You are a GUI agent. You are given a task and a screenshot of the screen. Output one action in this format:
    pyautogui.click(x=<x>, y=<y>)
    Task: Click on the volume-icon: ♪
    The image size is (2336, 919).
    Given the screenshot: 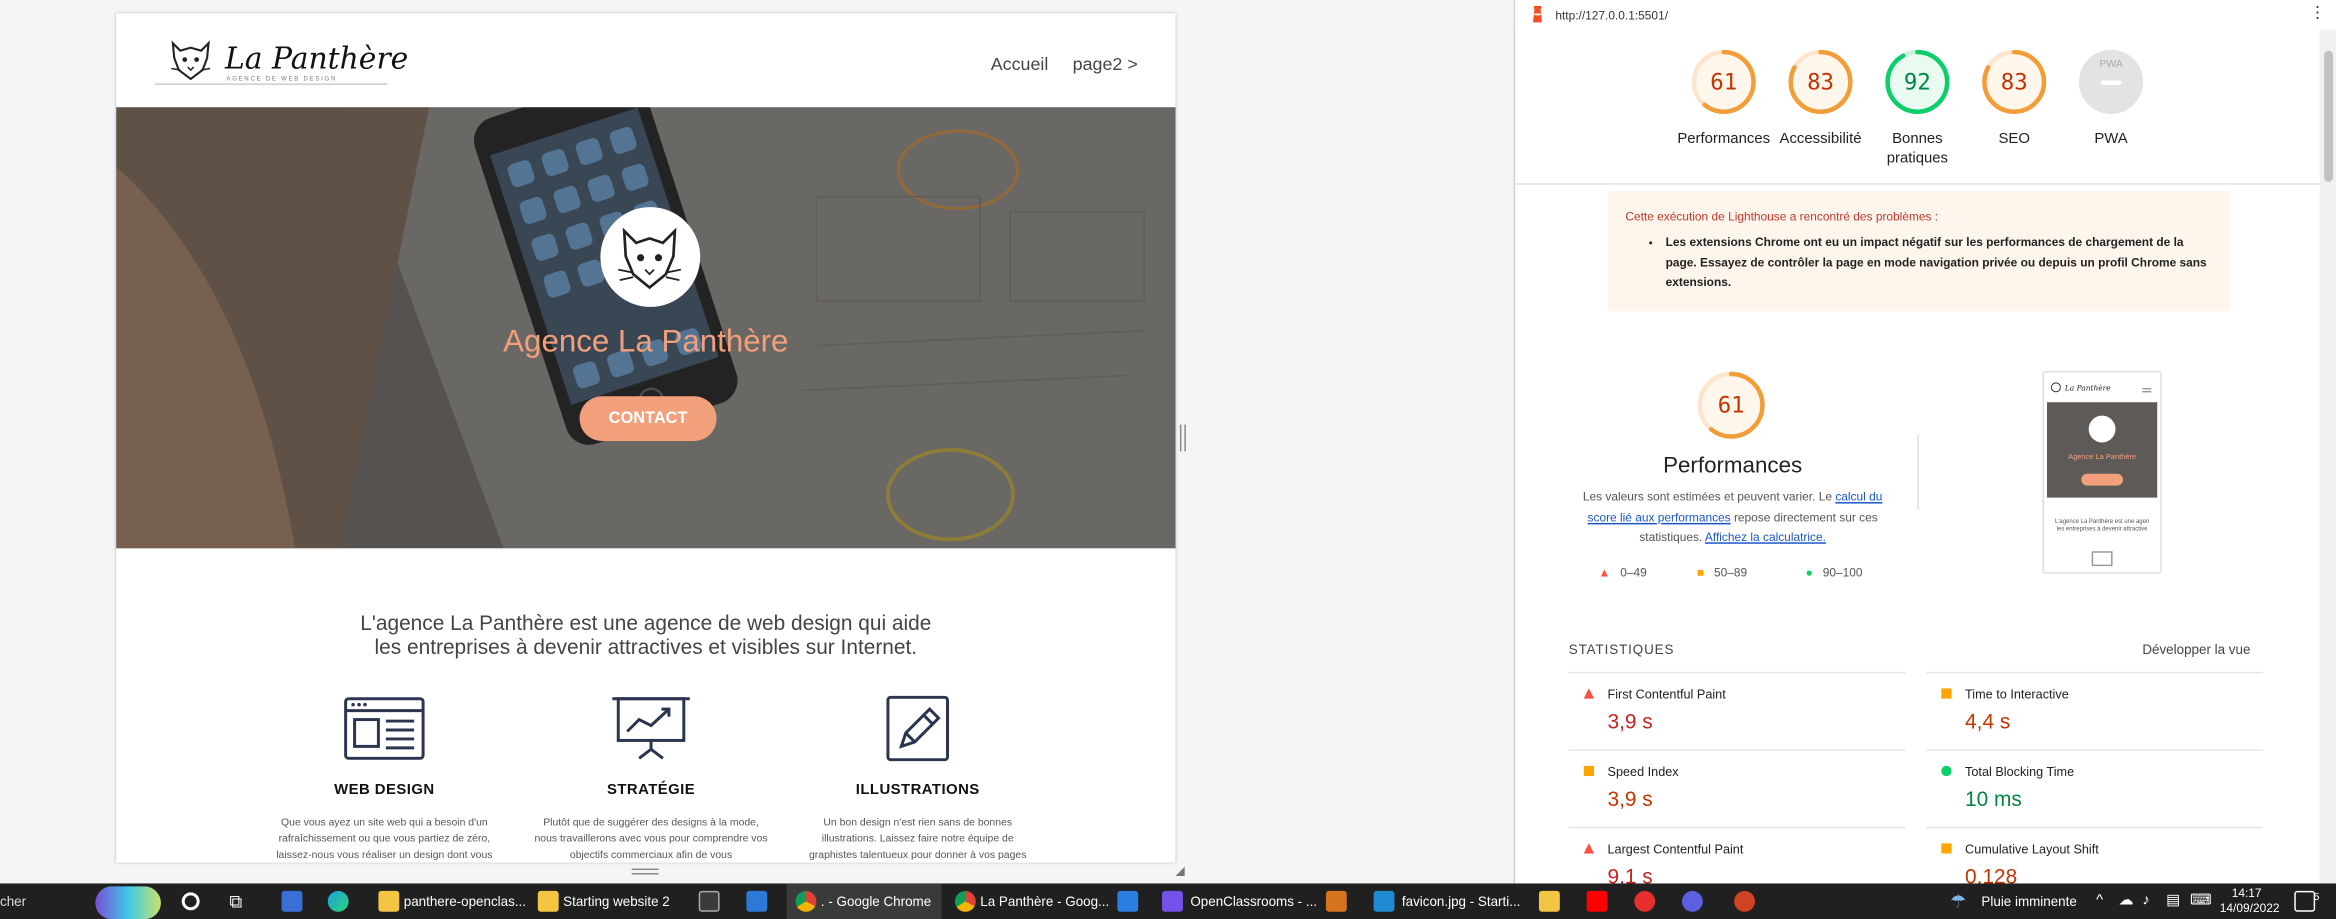 What is the action you would take?
    pyautogui.click(x=2145, y=901)
    